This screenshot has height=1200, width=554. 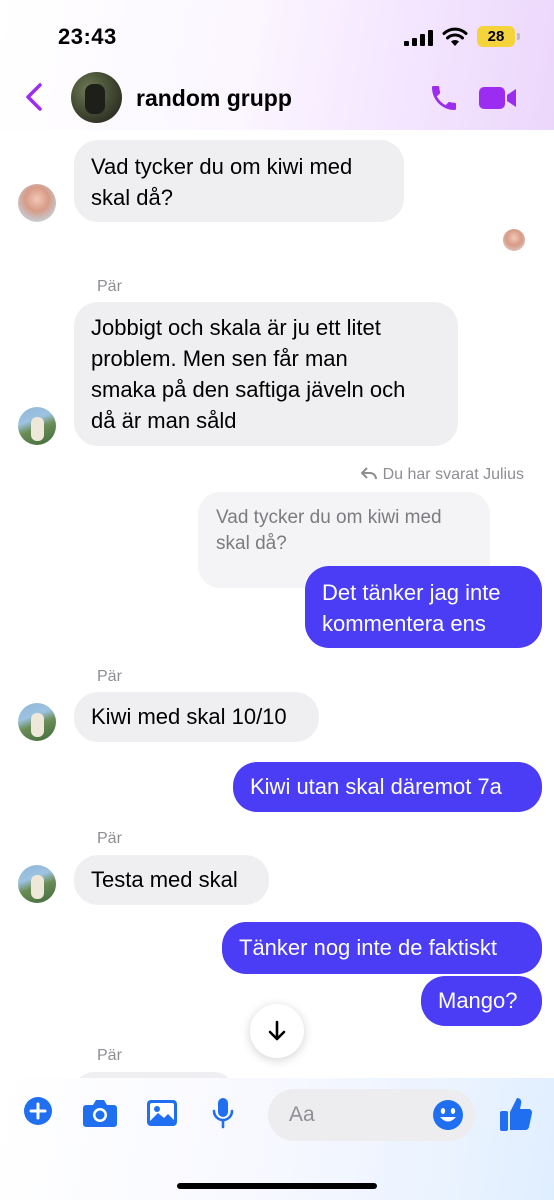 What do you see at coordinates (100, 1113) in the screenshot?
I see `camera-icon` at bounding box center [100, 1113].